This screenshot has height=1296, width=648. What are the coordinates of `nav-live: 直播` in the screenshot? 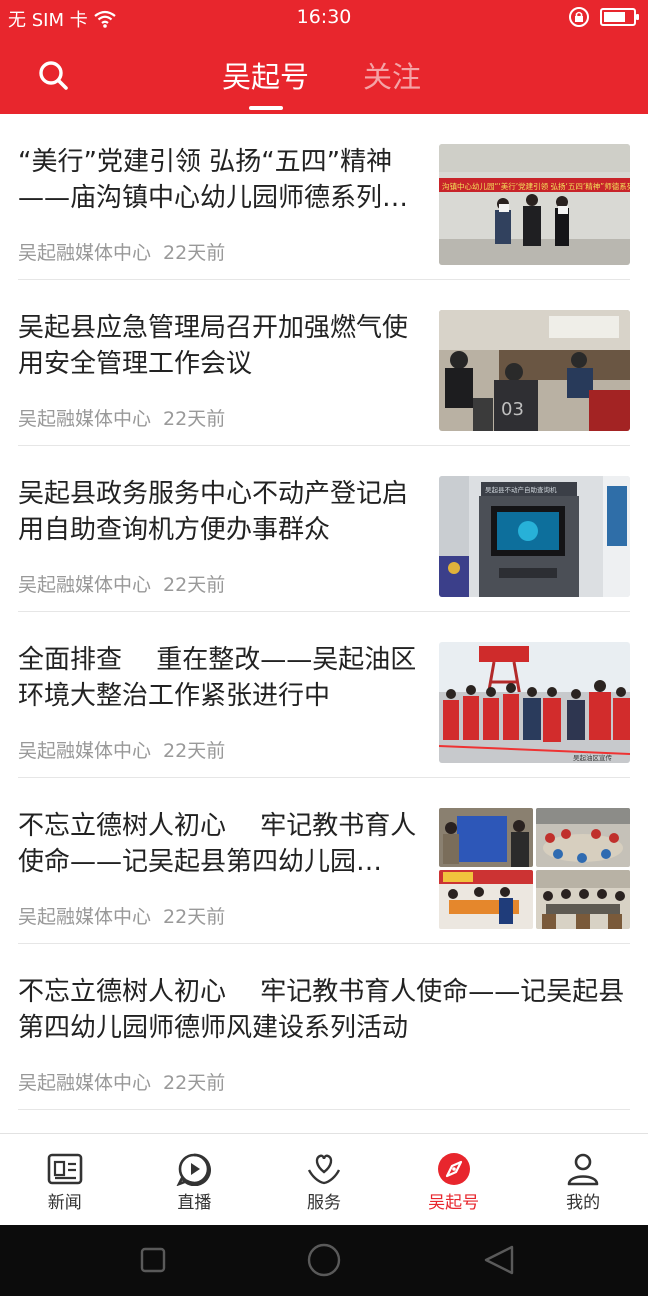 It's located at (195, 1179).